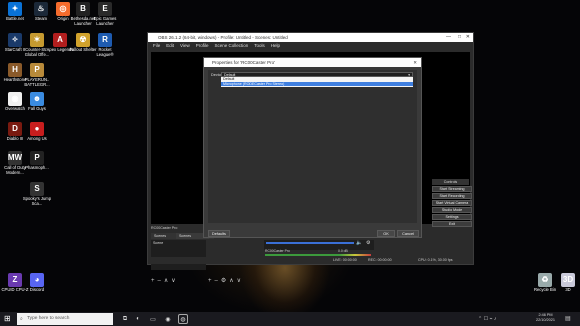 This screenshot has width=580, height=326. What do you see at coordinates (105, 40) in the screenshot?
I see `app-icon: R` at bounding box center [105, 40].